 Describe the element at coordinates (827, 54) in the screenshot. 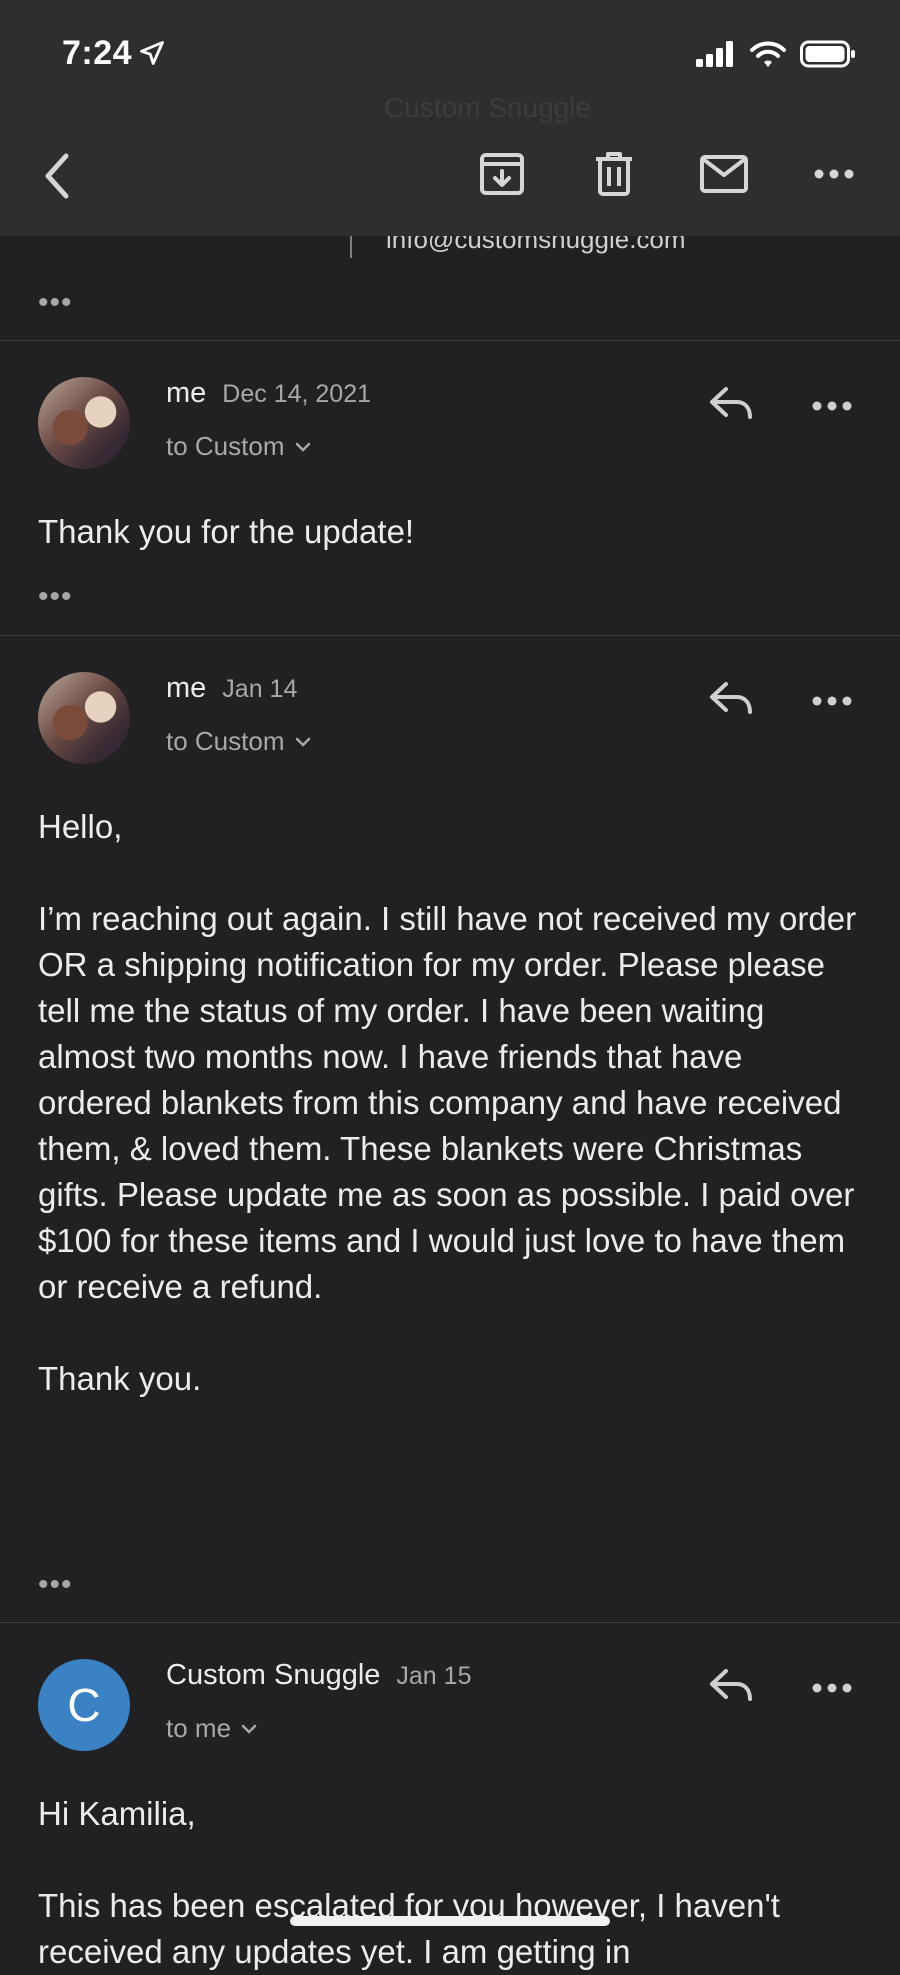

I see `battery-icon` at that location.